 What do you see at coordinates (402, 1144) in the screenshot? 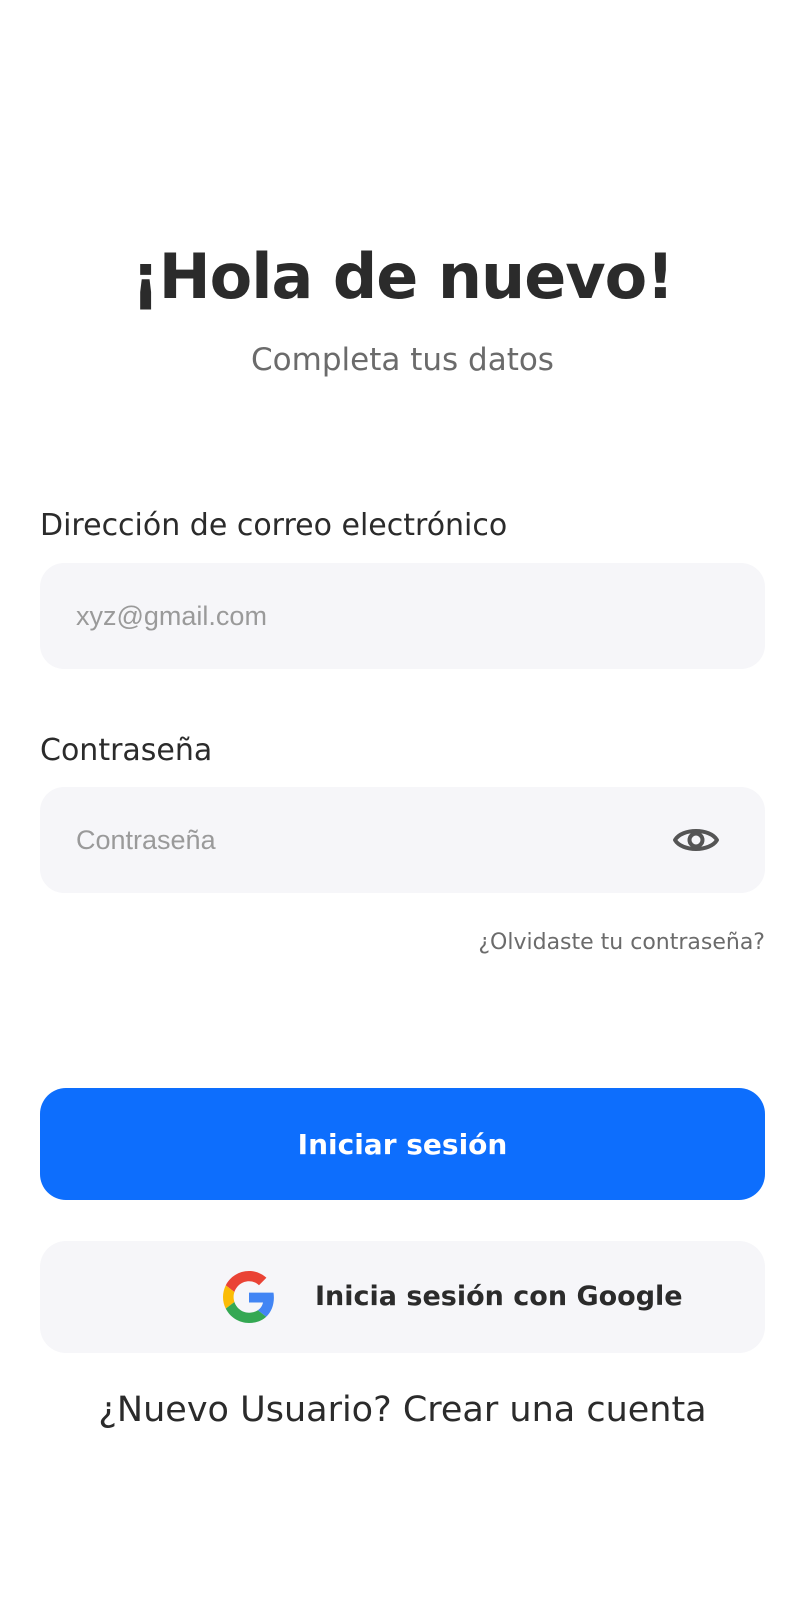
I see `login-button: Iniciar sesión` at bounding box center [402, 1144].